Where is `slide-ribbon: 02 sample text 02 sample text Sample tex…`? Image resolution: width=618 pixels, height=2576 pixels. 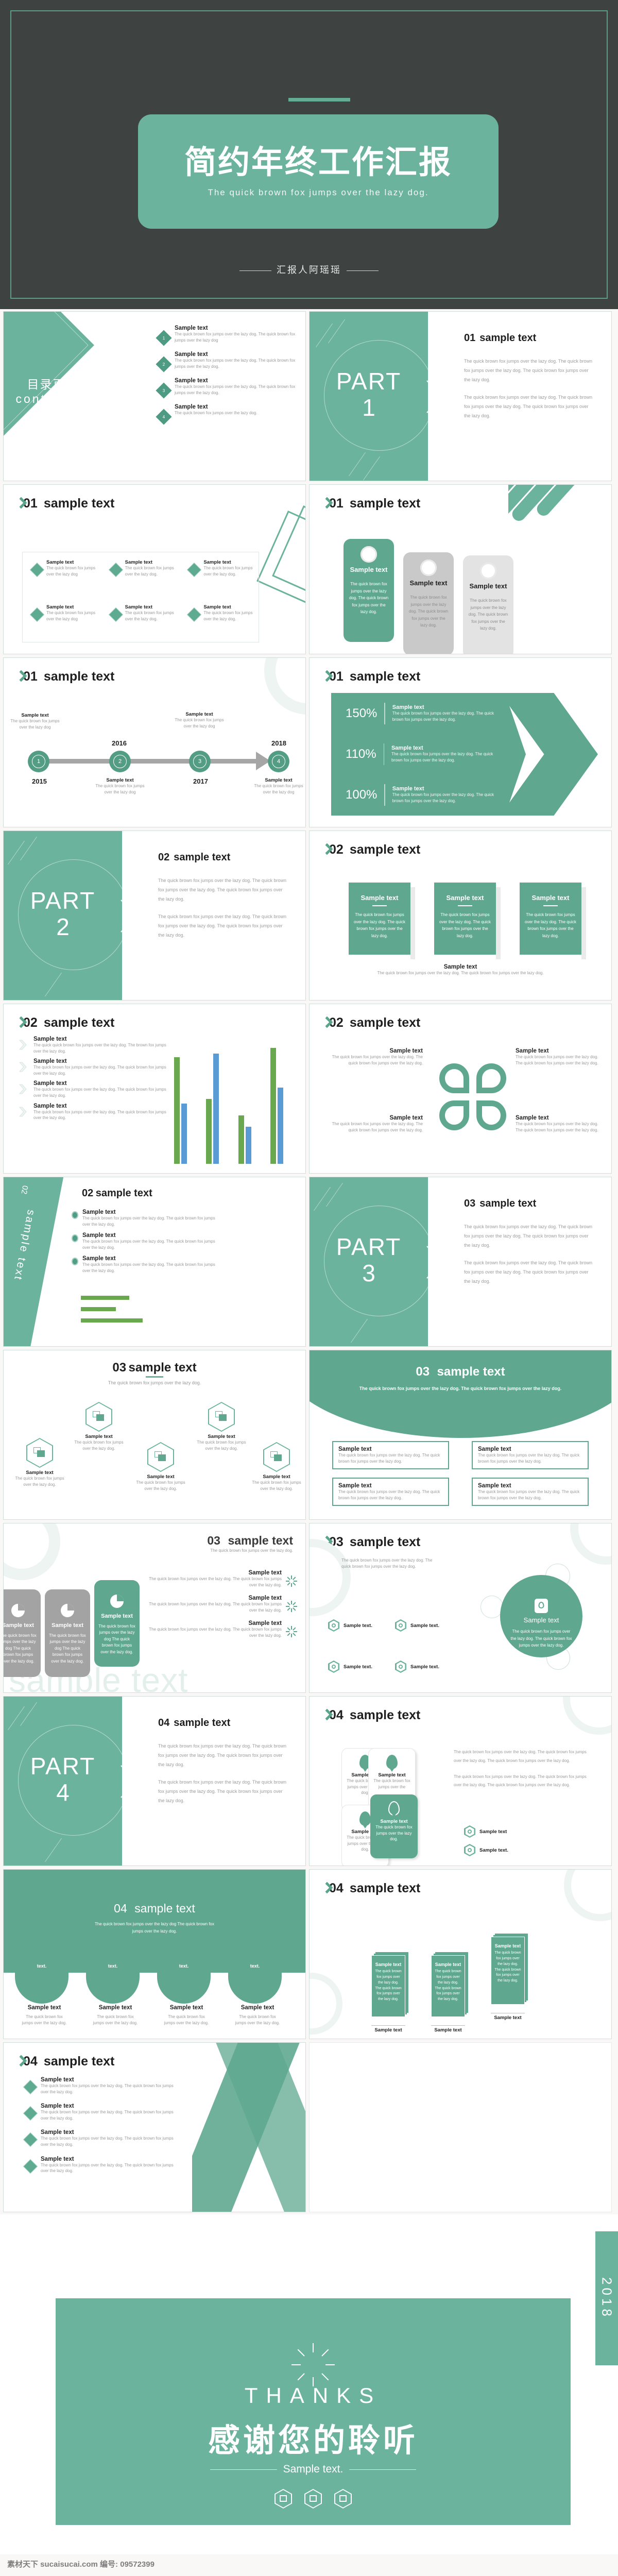
slide-ribbon: 02 sample text 02 sample text Sample tex… is located at coordinates (154, 1262).